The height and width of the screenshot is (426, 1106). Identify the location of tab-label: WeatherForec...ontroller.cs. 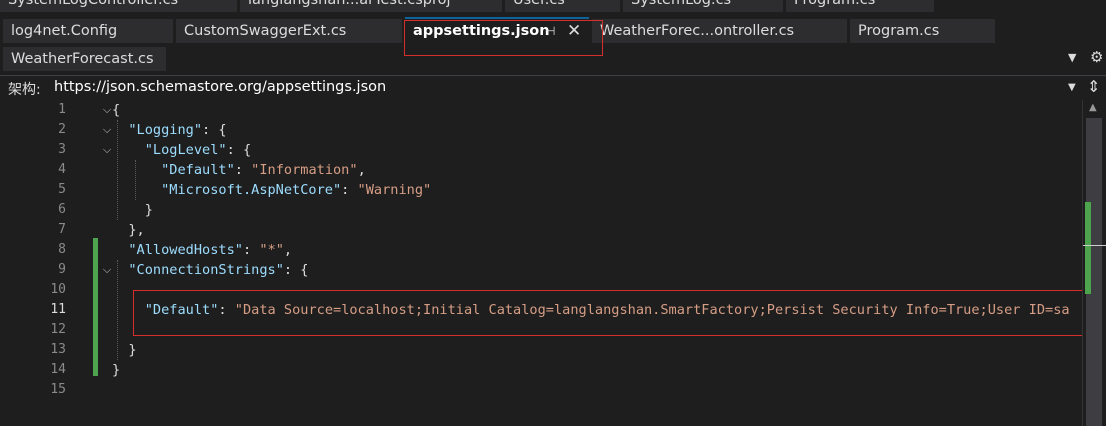
(697, 31).